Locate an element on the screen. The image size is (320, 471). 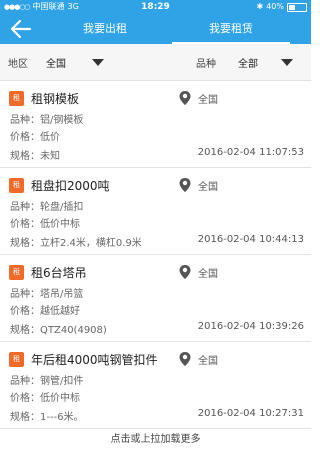
status-bar: ●●●○○ 中国联通 3G 18:29 ✱ 40% is located at coordinates (155, 7).